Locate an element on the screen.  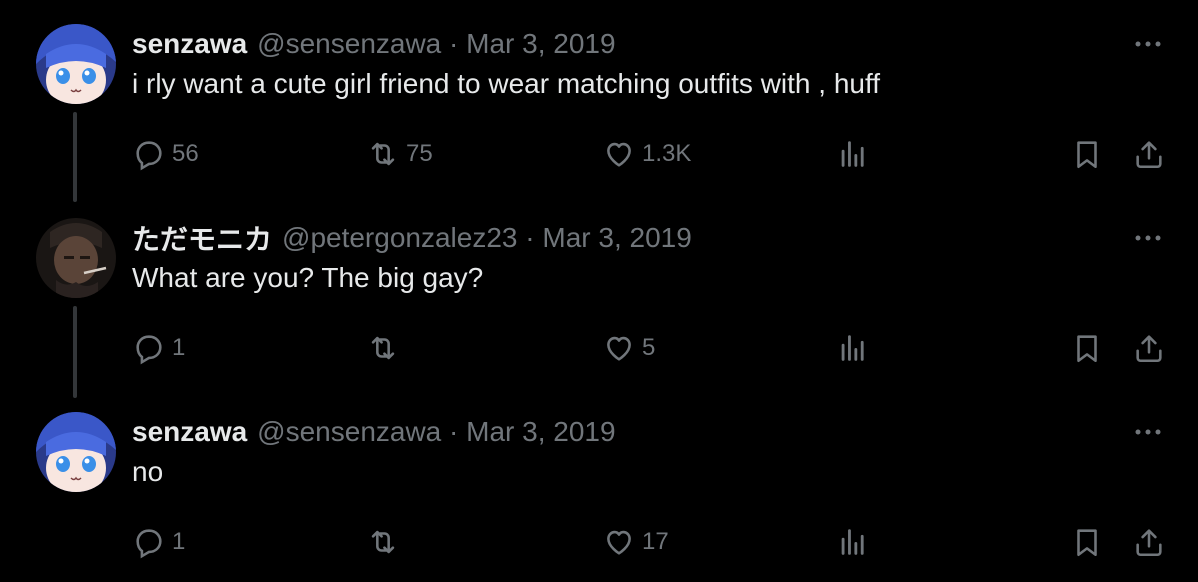
tweet-text: no is located at coordinates (148, 471).